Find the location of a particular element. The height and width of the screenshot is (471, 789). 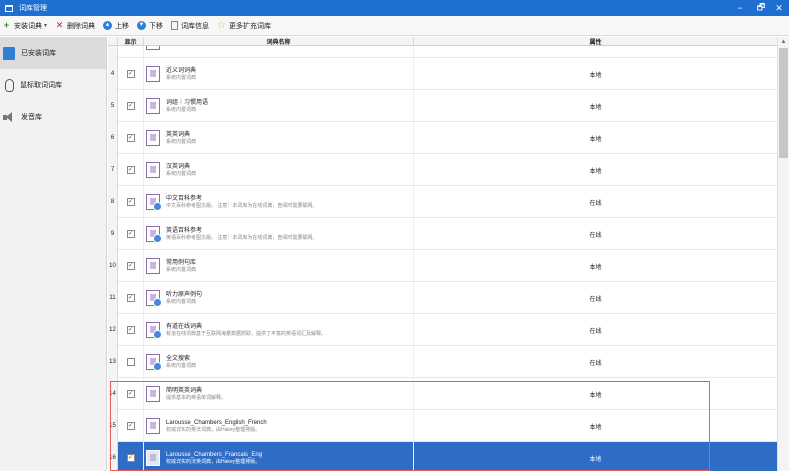

install-dictionary-button: + 安装词典 ▾ is located at coordinates (24, 26).